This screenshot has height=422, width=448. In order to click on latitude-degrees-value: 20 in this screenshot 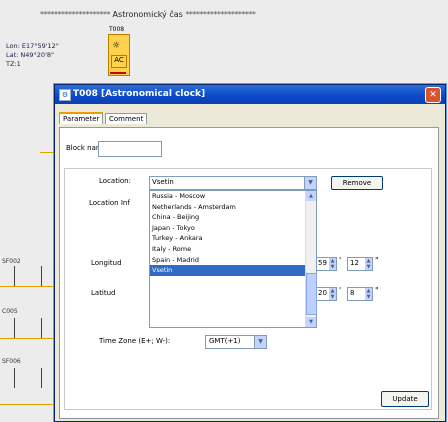, I will do `click(322, 293)`.